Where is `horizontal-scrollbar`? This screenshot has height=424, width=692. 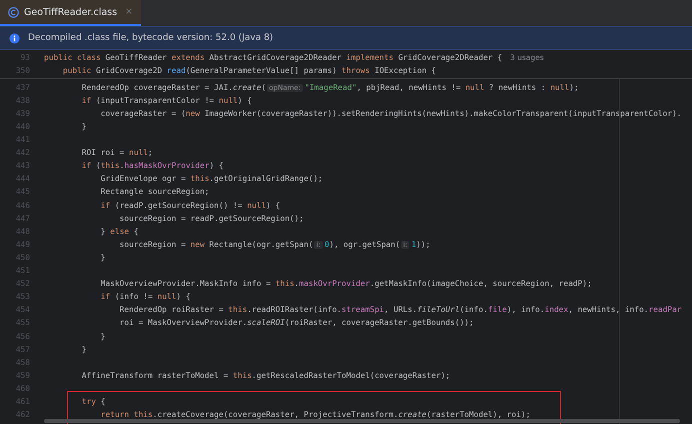 horizontal-scrollbar is located at coordinates (362, 421).